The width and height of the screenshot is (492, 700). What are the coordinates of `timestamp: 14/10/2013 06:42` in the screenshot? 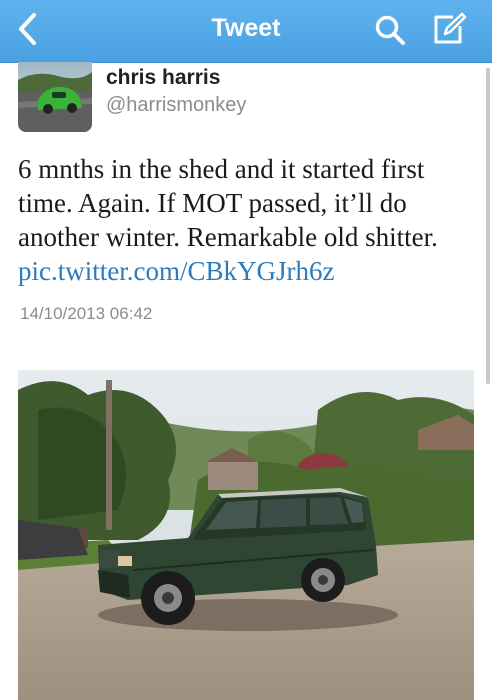 It's located at (86, 313).